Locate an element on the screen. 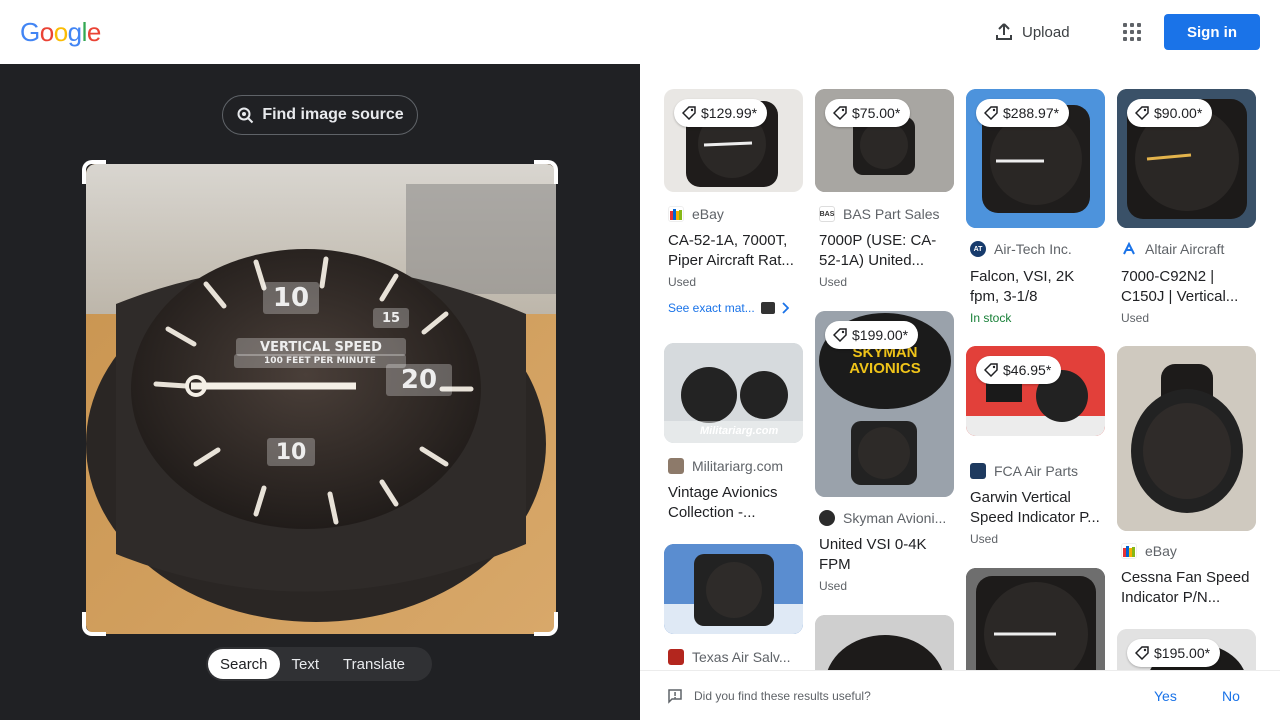 This screenshot has width=1280, height=720. result-thumbnail: Militariarg.com is located at coordinates (733, 393).